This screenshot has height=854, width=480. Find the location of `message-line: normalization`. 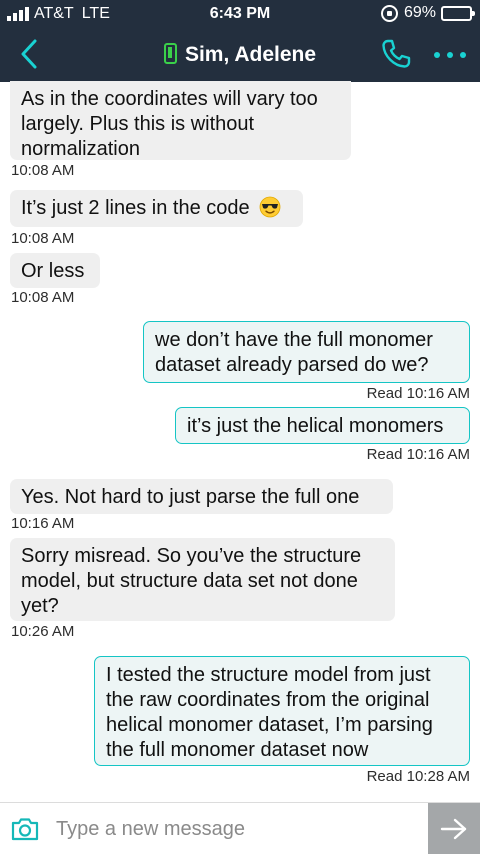

message-line: normalization is located at coordinates (80, 149).